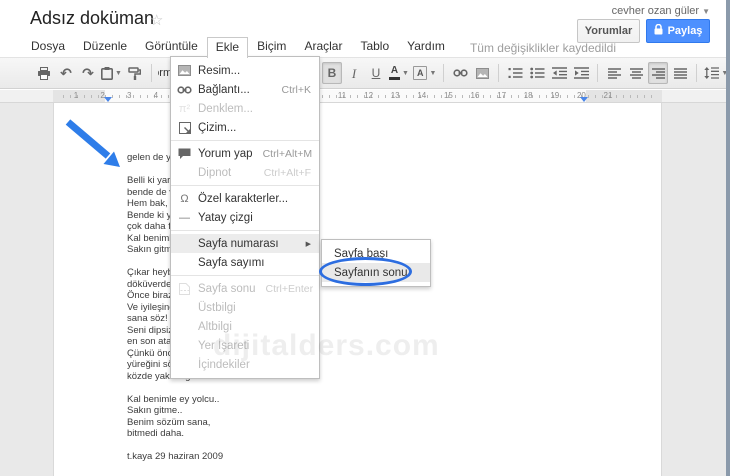 The width and height of the screenshot is (730, 476). I want to click on star-icon: ☆, so click(156, 20).